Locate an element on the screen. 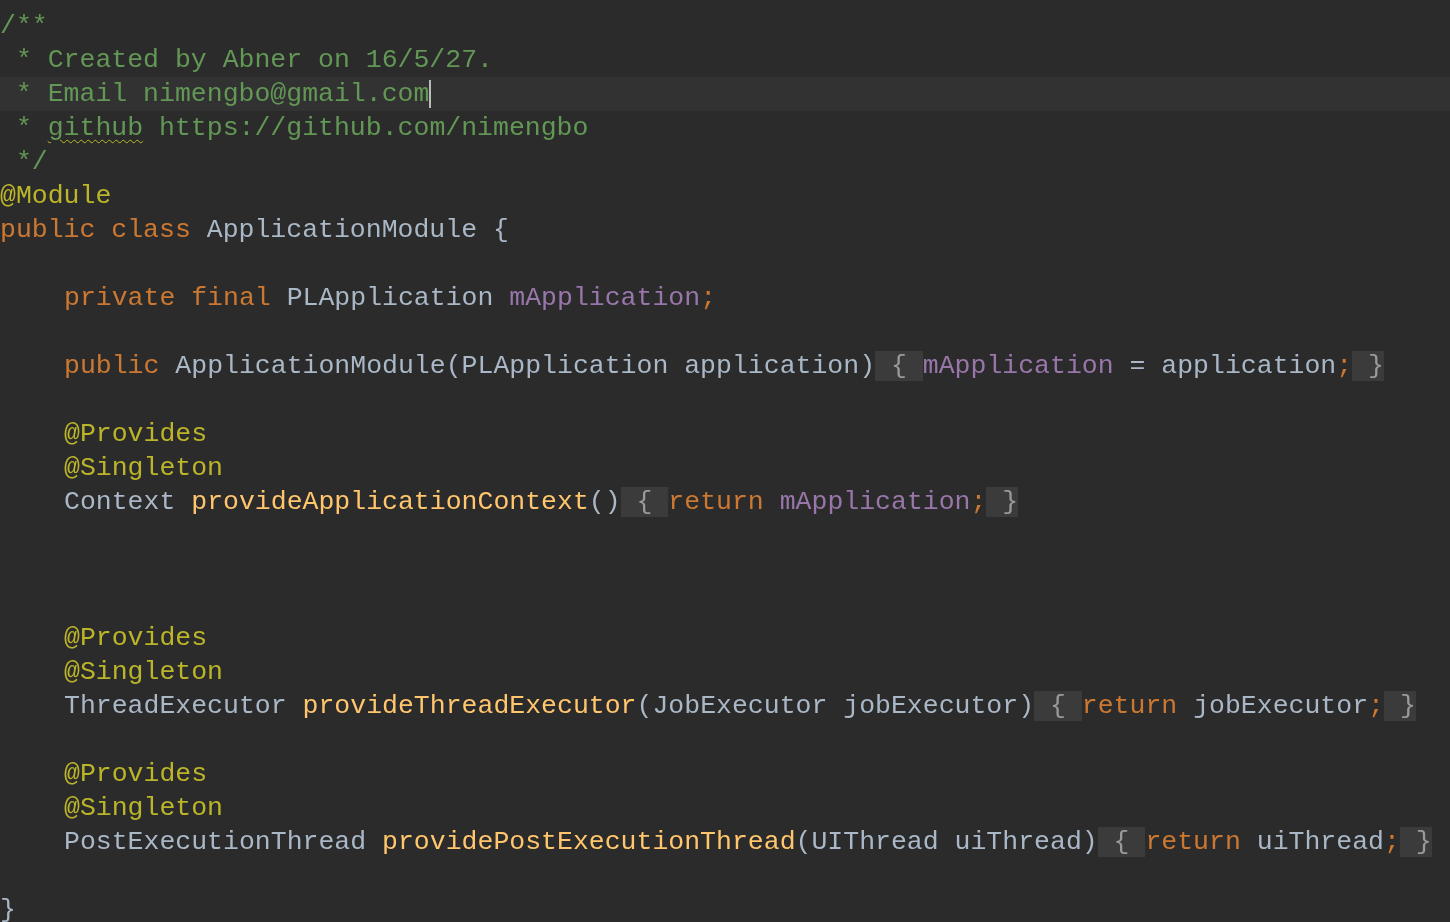  code-text: ApplicationModule { is located at coordinates (357, 230).